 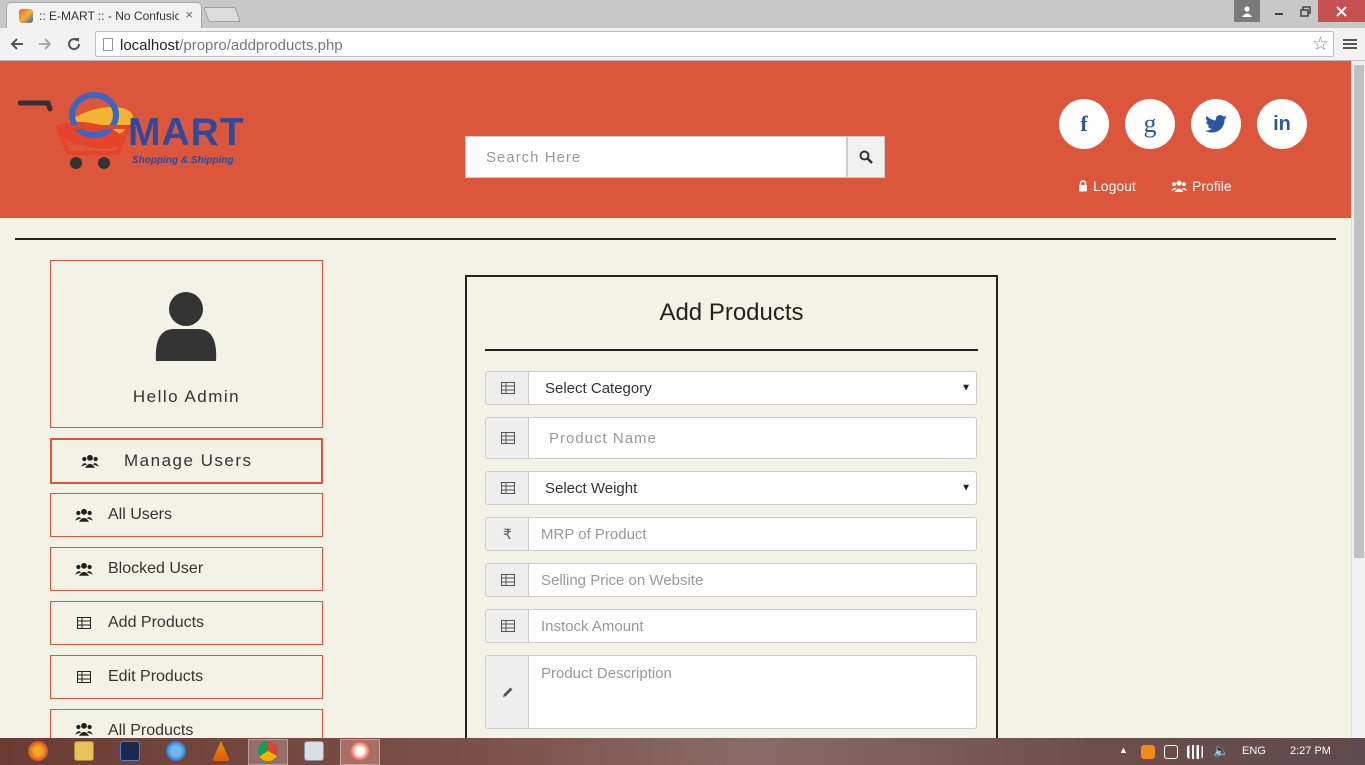 What do you see at coordinates (1282, 124) in the screenshot?
I see `linkedin-icon: in` at bounding box center [1282, 124].